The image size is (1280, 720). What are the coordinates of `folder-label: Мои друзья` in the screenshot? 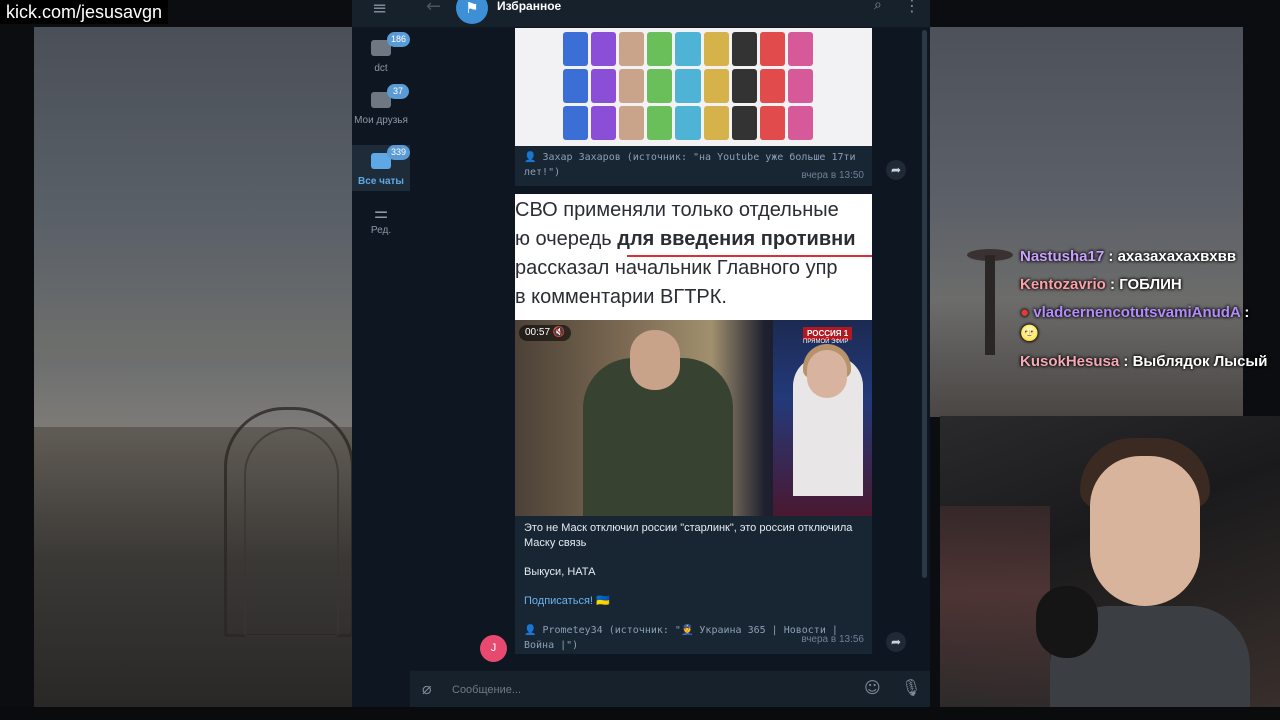 It's located at (381, 120).